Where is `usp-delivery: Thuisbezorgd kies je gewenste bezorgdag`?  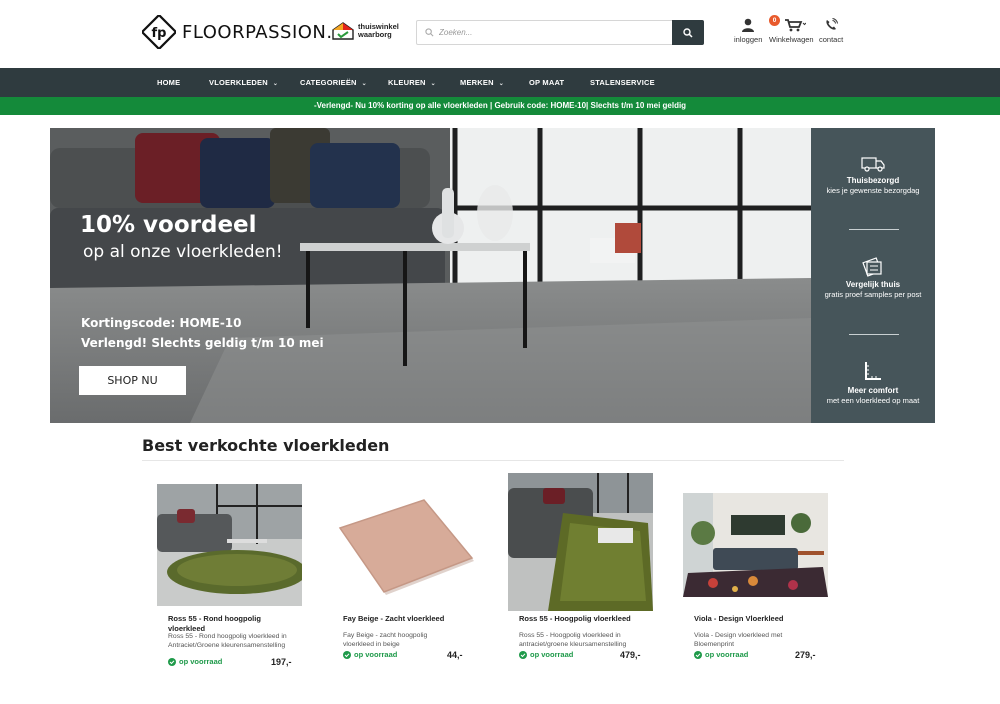 usp-delivery: Thuisbezorgd kies je gewenste bezorgdag is located at coordinates (873, 175).